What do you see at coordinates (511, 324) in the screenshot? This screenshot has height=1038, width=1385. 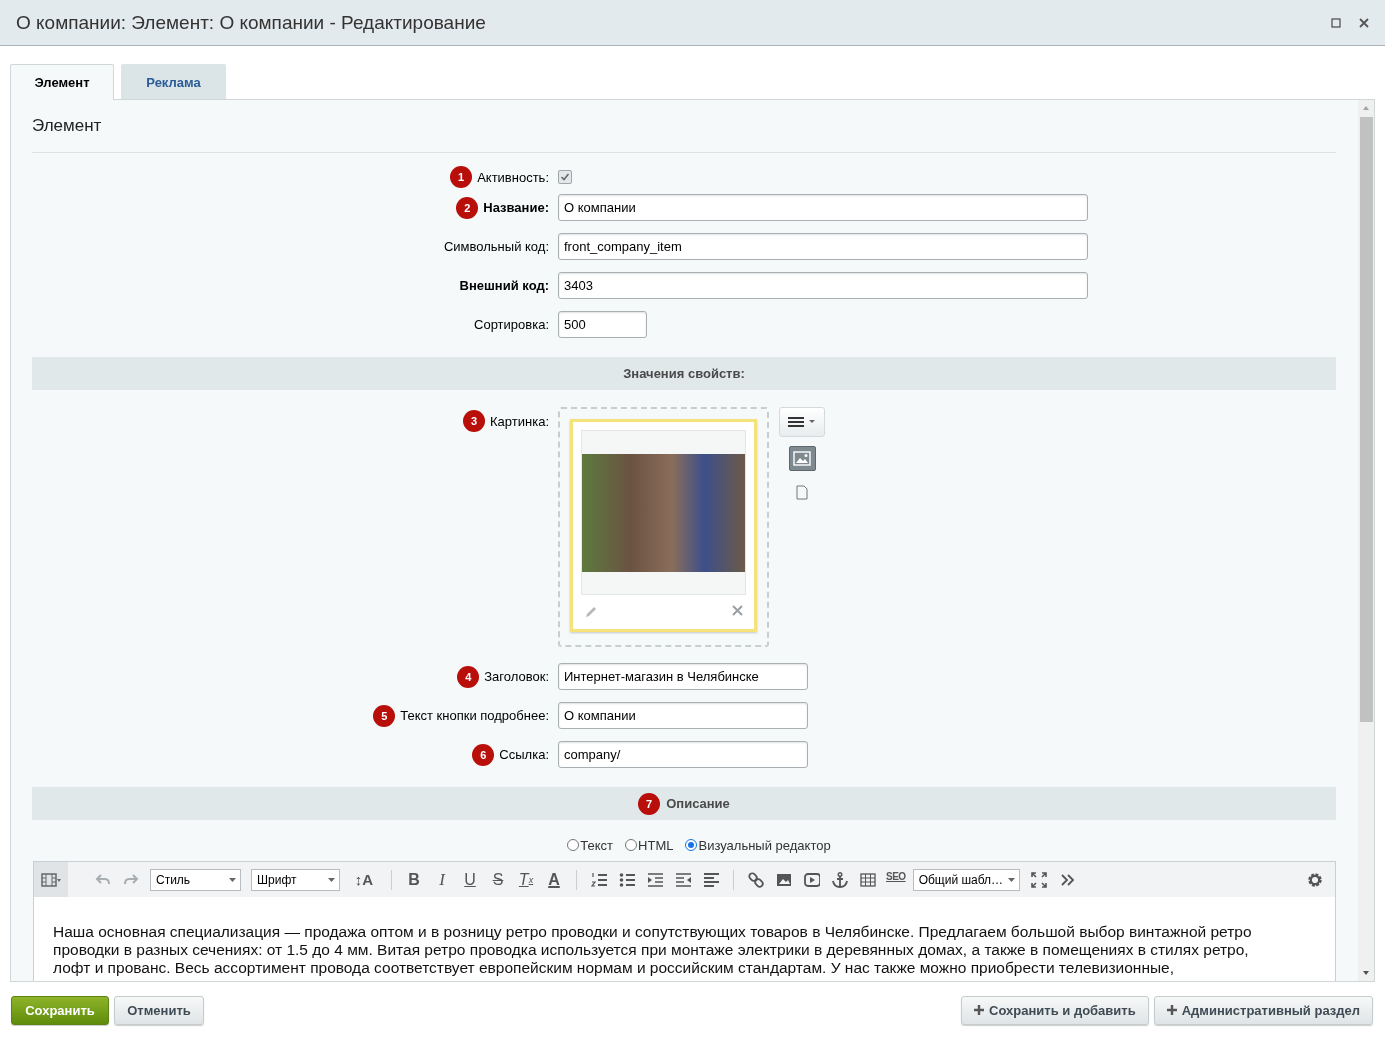 I see `field-label: Сортировка:` at bounding box center [511, 324].